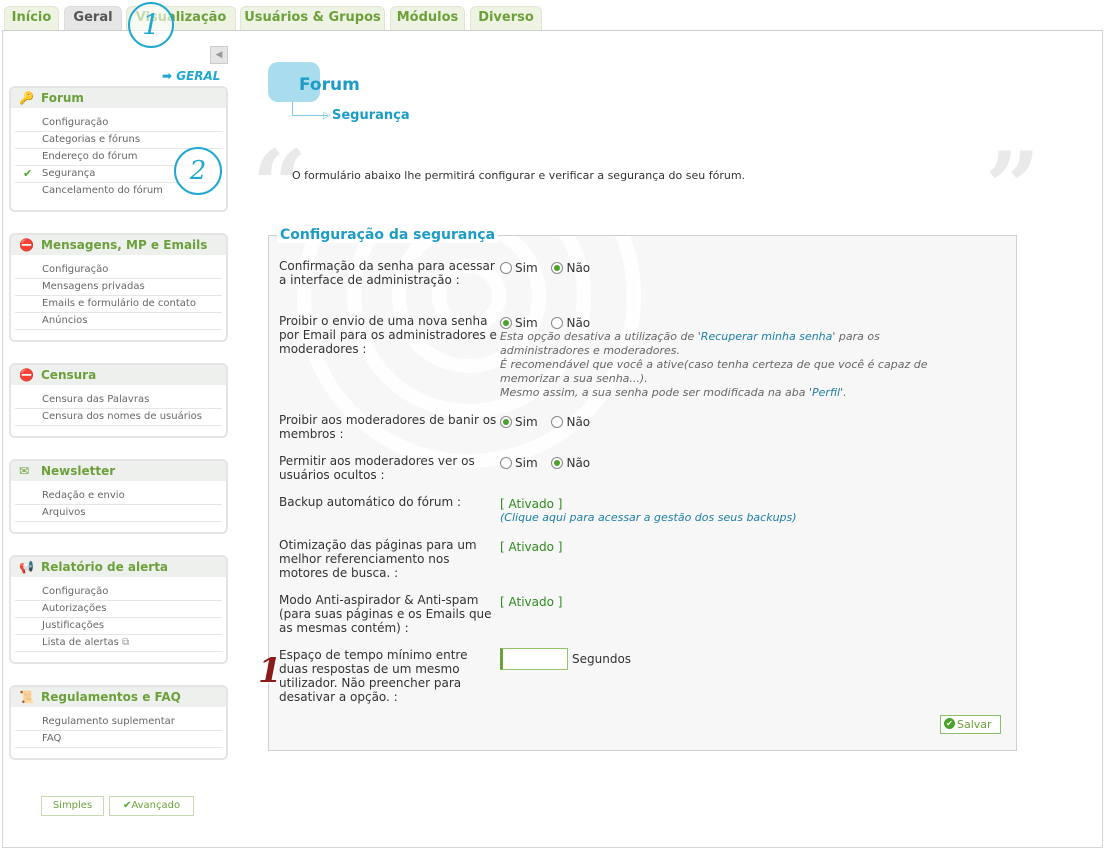  Describe the element at coordinates (93, 18) in the screenshot. I see `tab-geral: Geral` at that location.